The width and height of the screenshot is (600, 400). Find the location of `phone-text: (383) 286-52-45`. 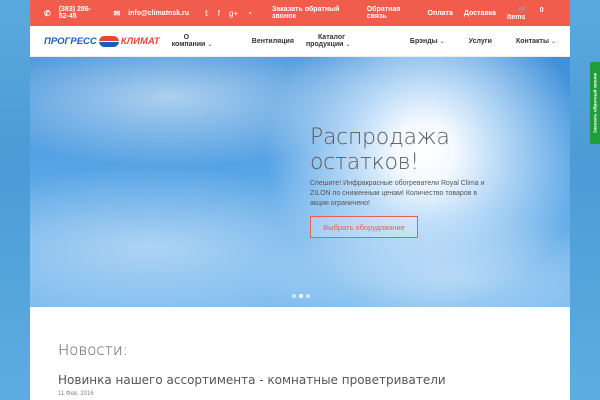

phone-text: (383) 286-52-45 is located at coordinates (74, 13).